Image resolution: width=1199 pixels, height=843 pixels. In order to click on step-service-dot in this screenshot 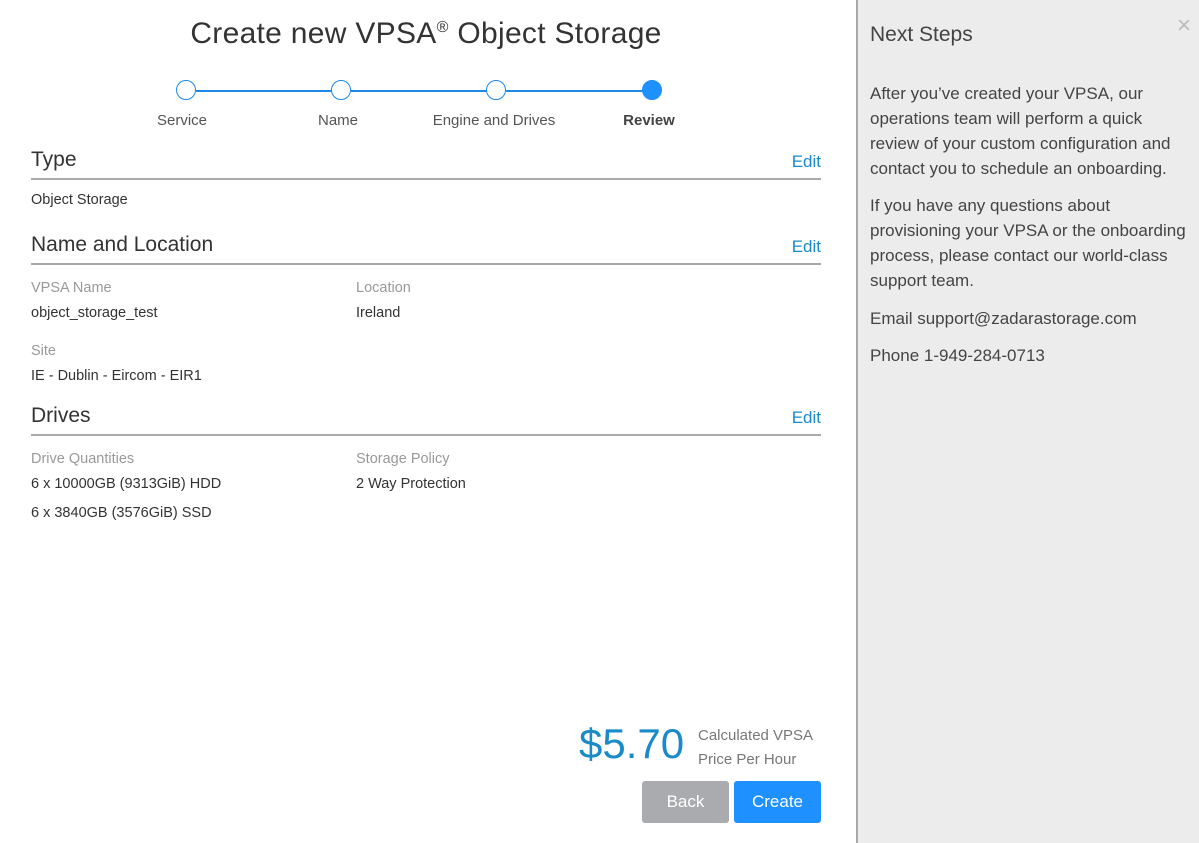, I will do `click(186, 90)`.